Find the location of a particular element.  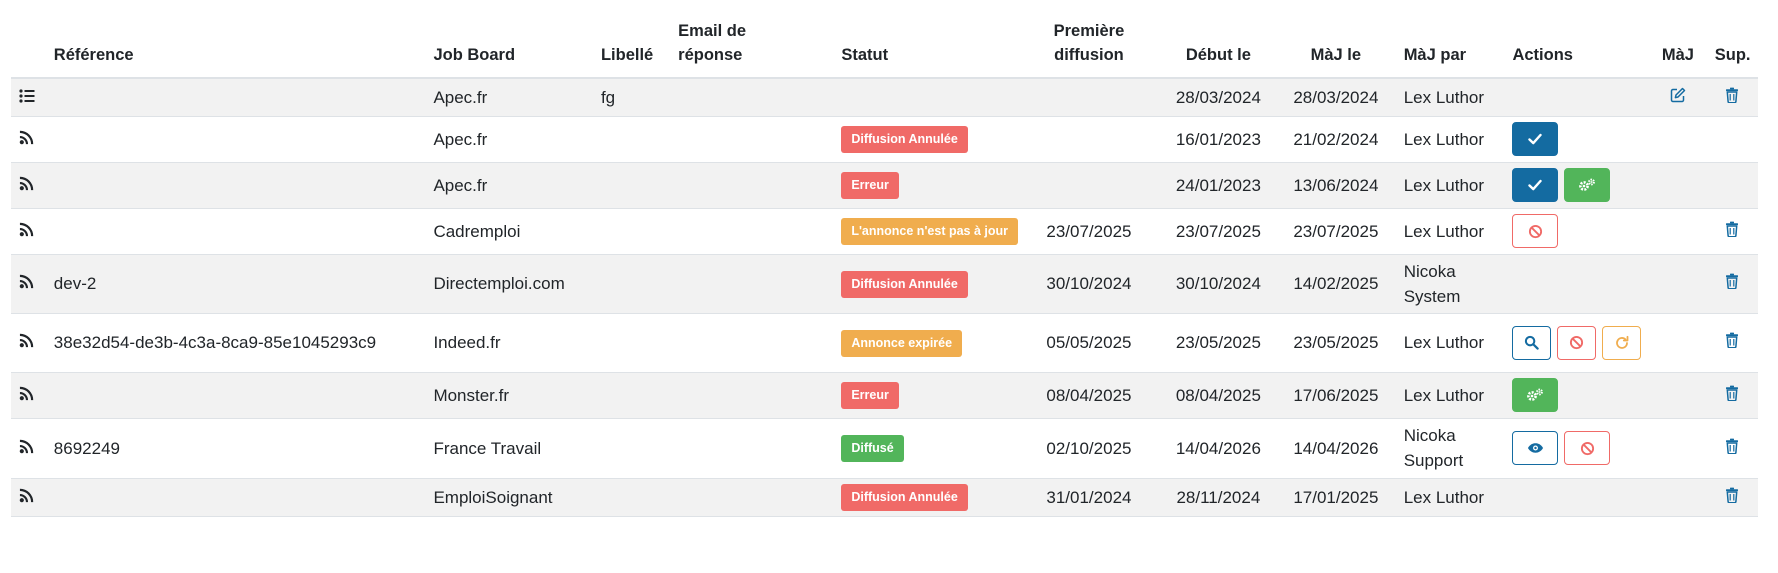

cell-statut: L'annonce n'est pas à jour is located at coordinates (925, 231).